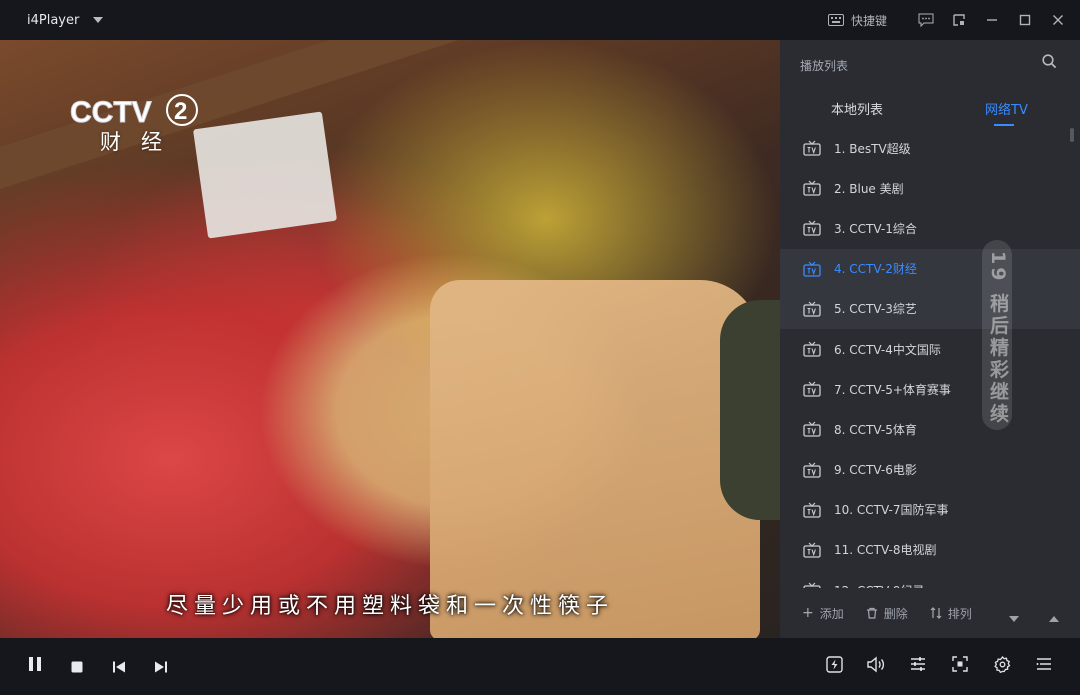  What do you see at coordinates (1004, 125) in the screenshot?
I see `active-tab-indicator` at bounding box center [1004, 125].